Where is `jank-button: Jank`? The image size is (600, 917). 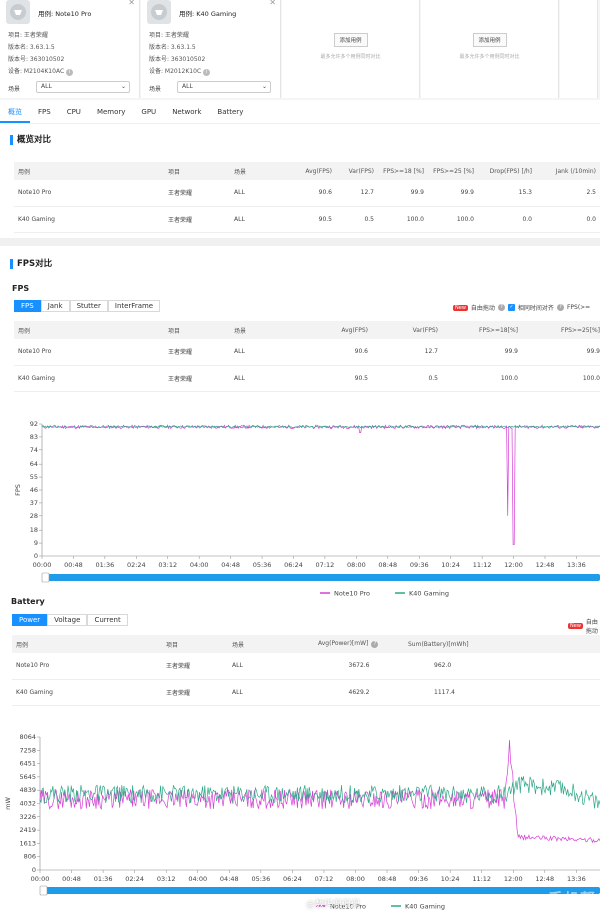
jank-button: Jank is located at coordinates (55, 306).